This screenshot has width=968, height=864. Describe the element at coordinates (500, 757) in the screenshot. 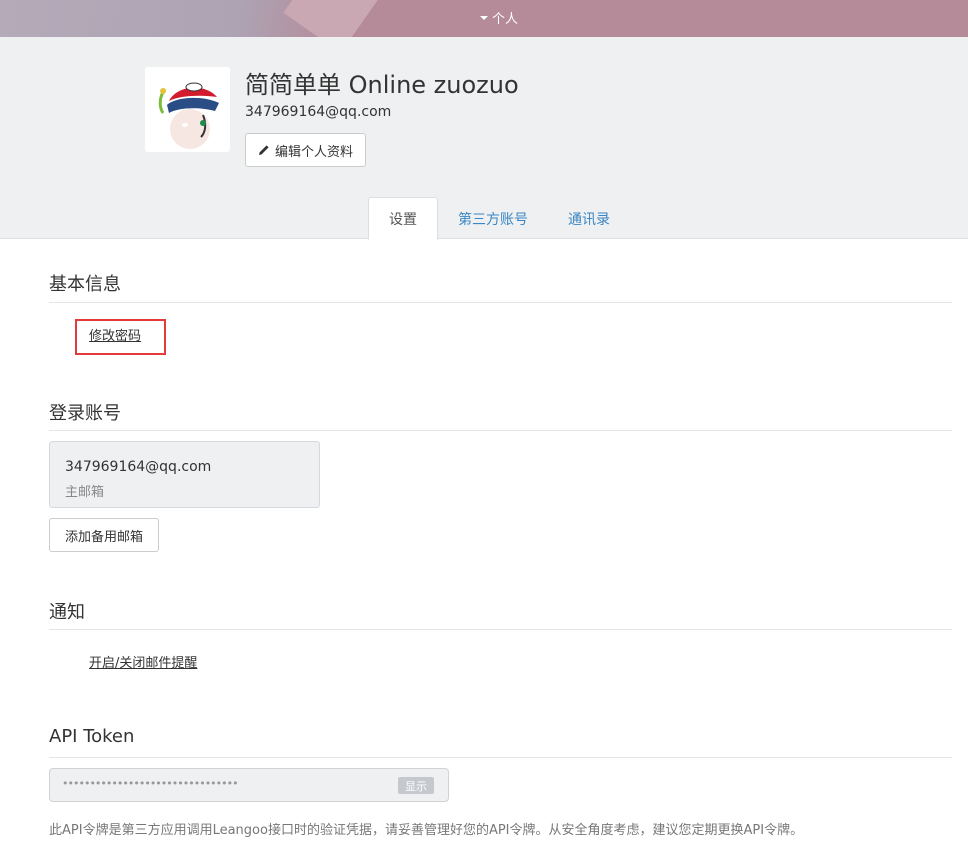

I see `api-token-divider` at that location.